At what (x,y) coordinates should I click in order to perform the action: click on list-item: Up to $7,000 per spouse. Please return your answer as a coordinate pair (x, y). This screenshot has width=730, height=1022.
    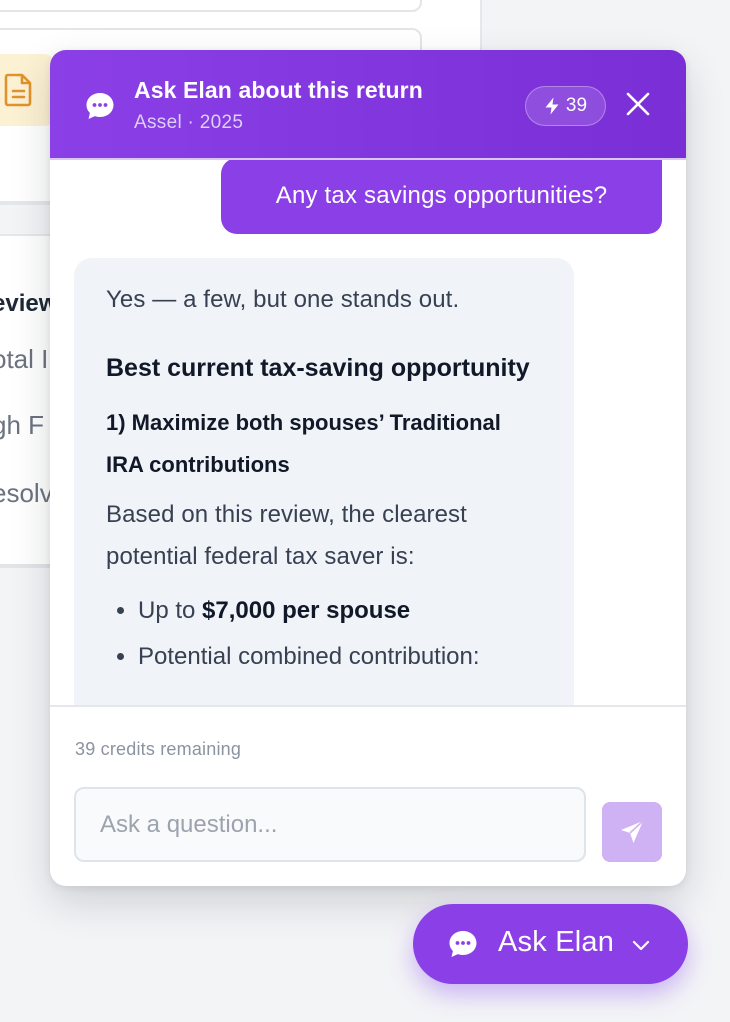
    Looking at the image, I should click on (340, 611).